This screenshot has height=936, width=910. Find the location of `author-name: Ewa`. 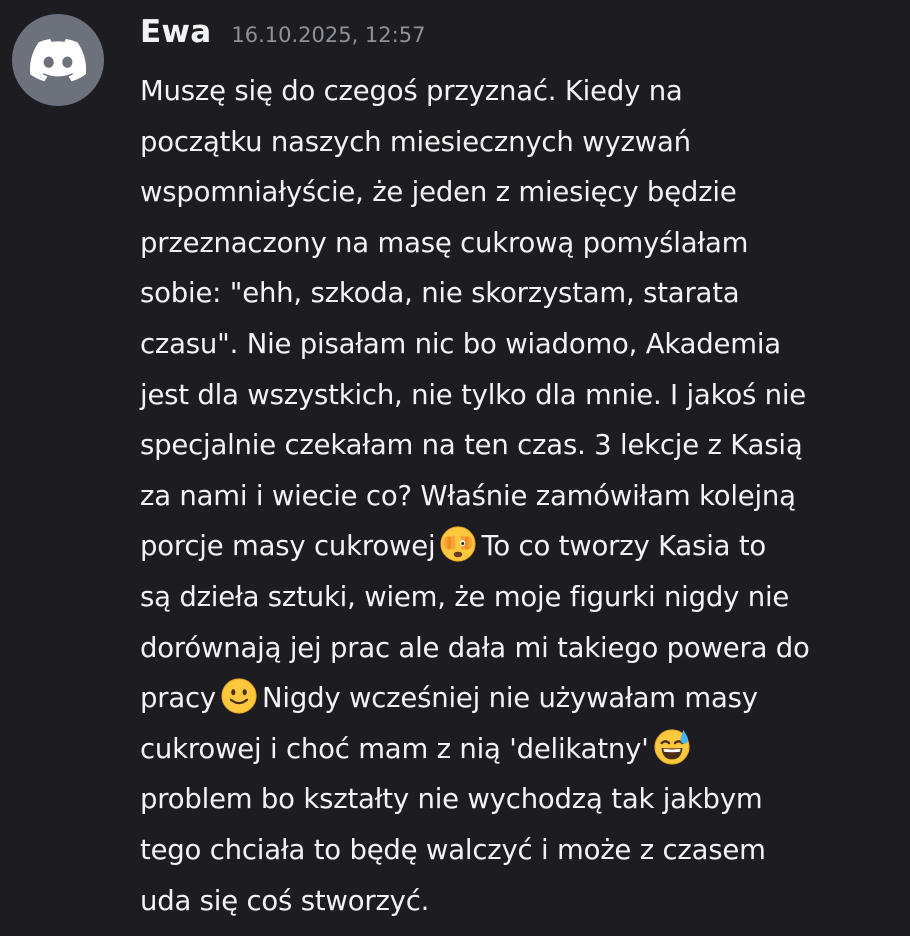

author-name: Ewa is located at coordinates (175, 32).